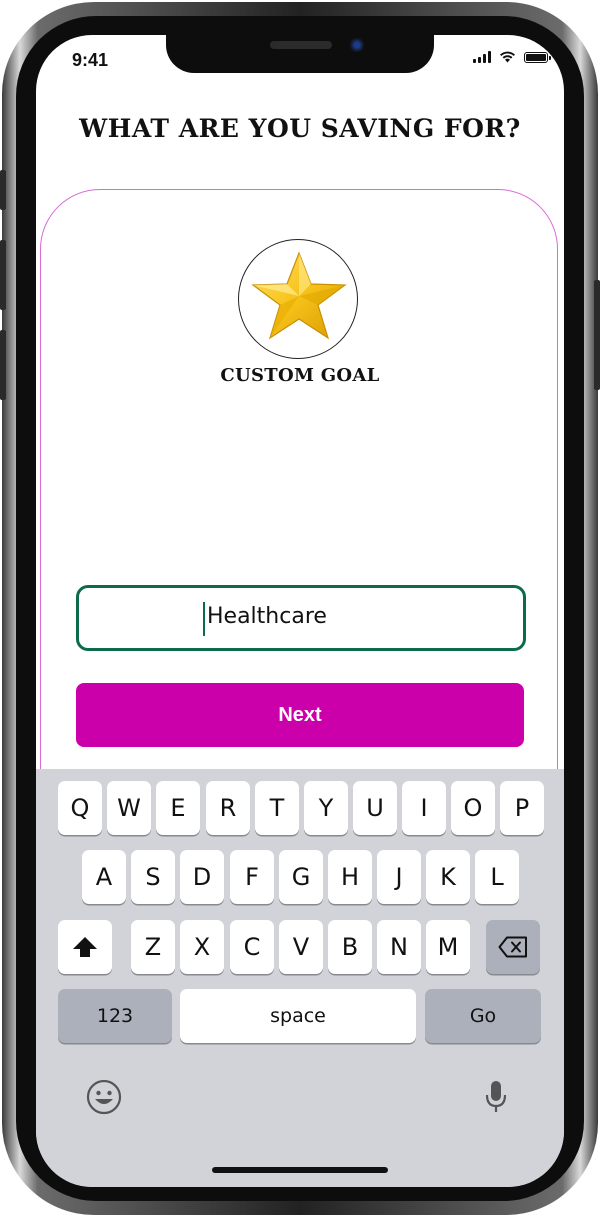  I want to click on goal-name-value: Healthcare, so click(267, 616).